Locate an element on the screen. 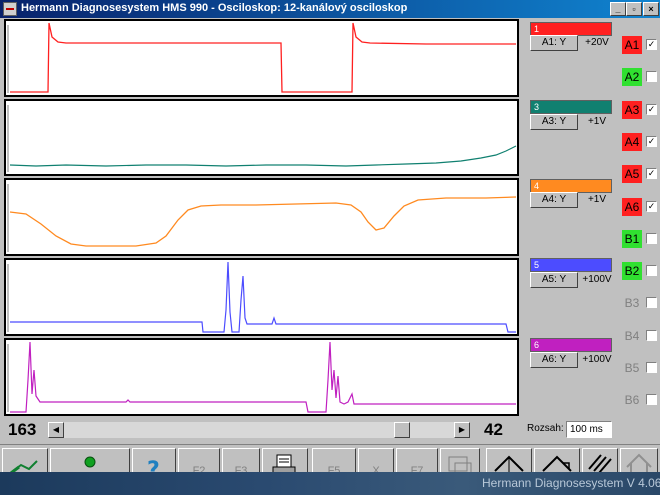 This screenshot has width=660, height=495. channel-select-label: B4 is located at coordinates (632, 335).